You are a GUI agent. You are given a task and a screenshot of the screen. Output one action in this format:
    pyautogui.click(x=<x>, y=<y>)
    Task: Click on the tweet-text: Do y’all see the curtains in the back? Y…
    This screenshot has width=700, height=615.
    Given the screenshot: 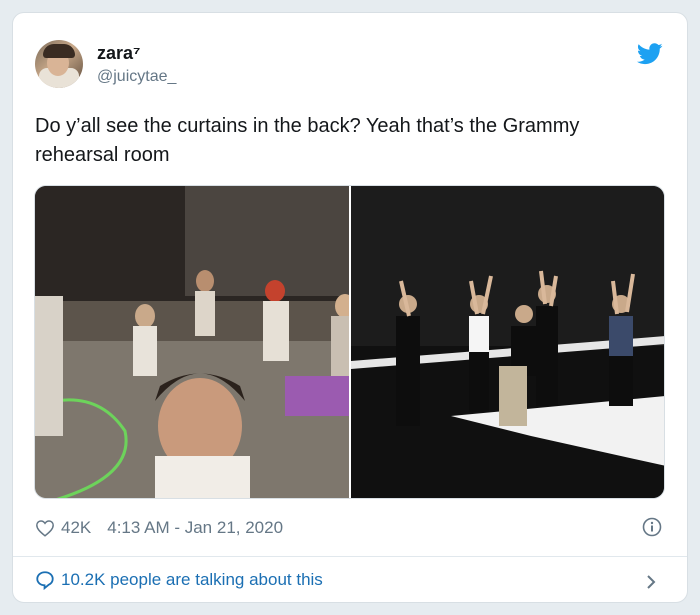 What is the action you would take?
    pyautogui.click(x=307, y=140)
    